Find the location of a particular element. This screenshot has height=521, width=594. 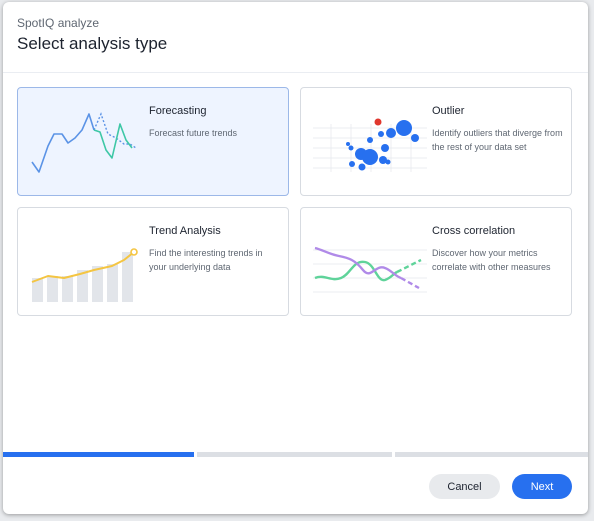

dialog-subtitle: SpotIQ analyze is located at coordinates (58, 23).